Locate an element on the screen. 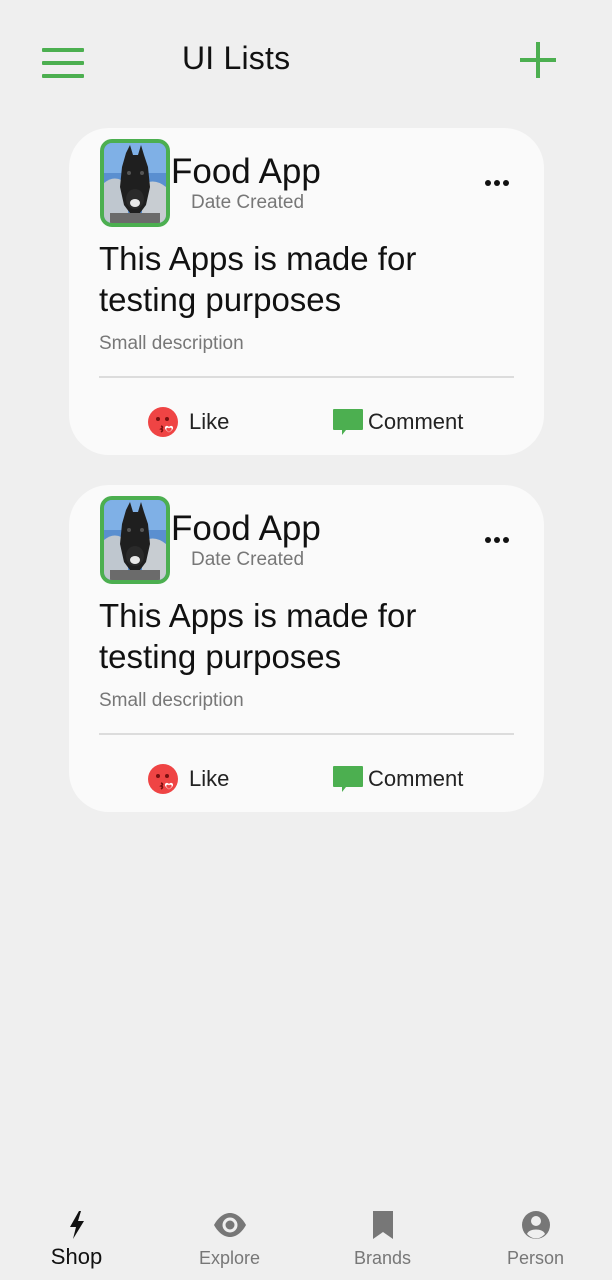 The width and height of the screenshot is (612, 1280). add-button is located at coordinates (538, 60).